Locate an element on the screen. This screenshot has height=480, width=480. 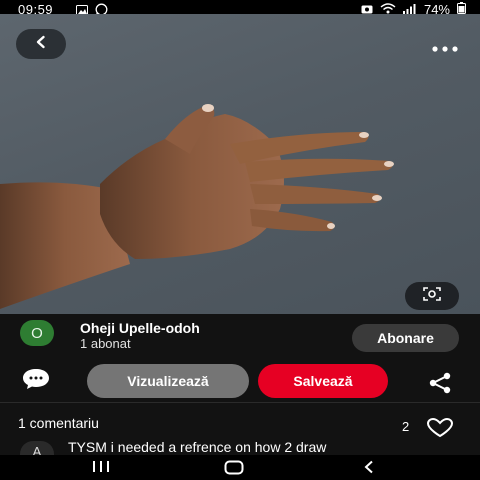
back-arrow-icon is located at coordinates (41, 44).